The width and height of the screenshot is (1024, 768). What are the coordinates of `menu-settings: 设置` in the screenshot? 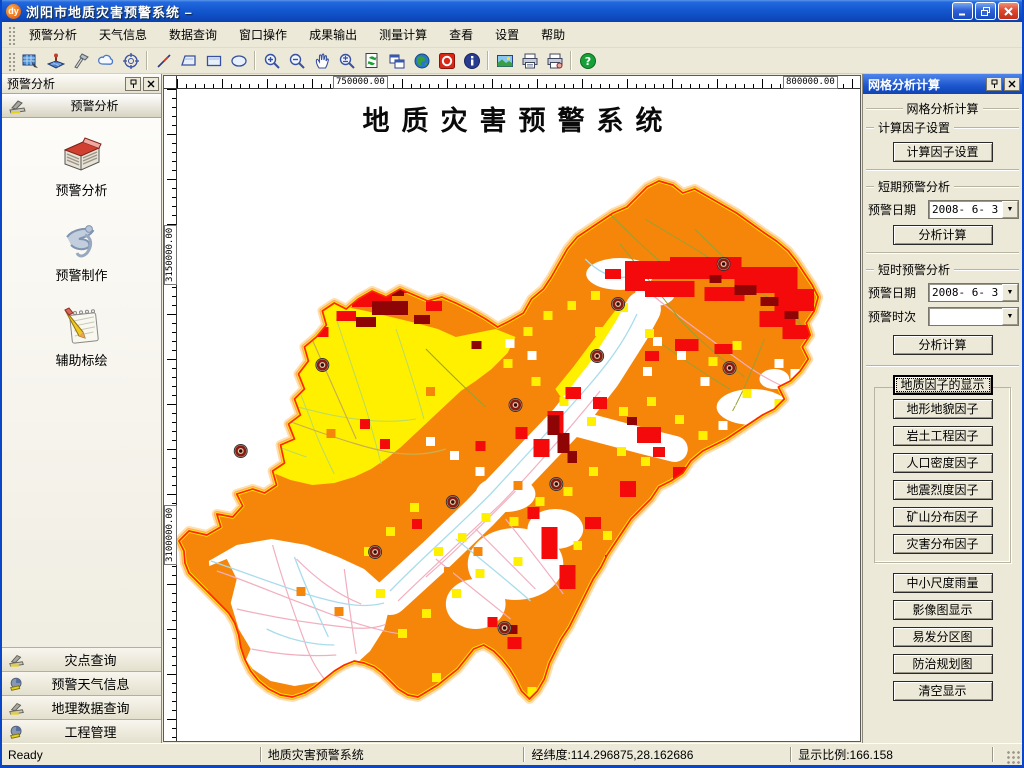 It's located at (507, 34).